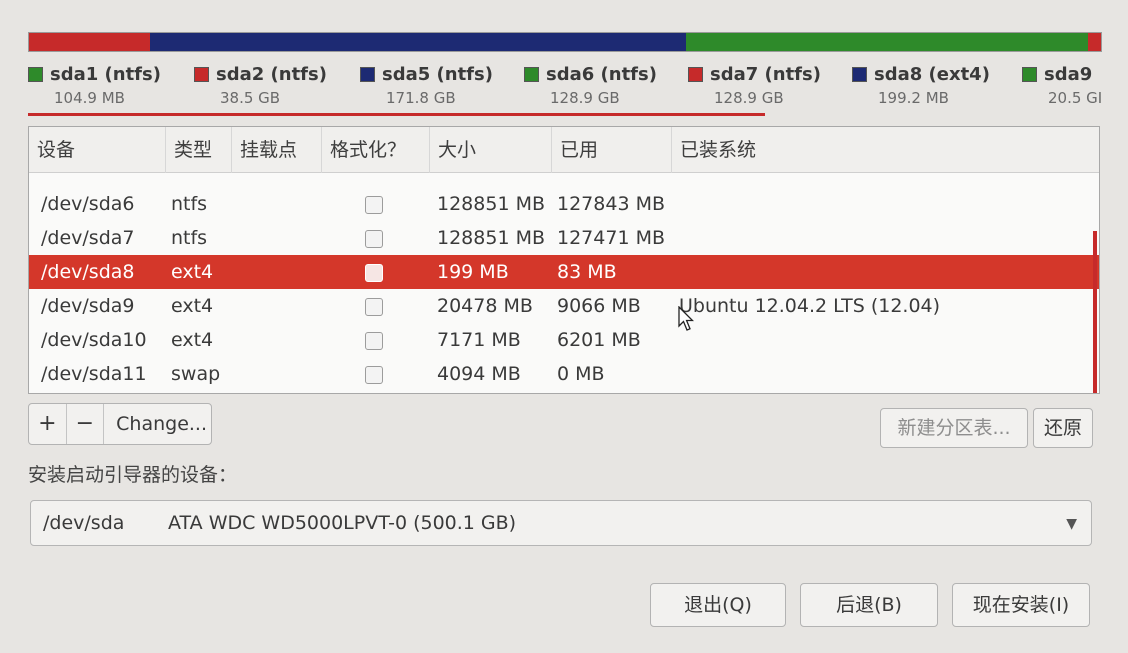 The image size is (1128, 653). Describe the element at coordinates (199, 150) in the screenshot. I see `column-header-type: 类型` at that location.